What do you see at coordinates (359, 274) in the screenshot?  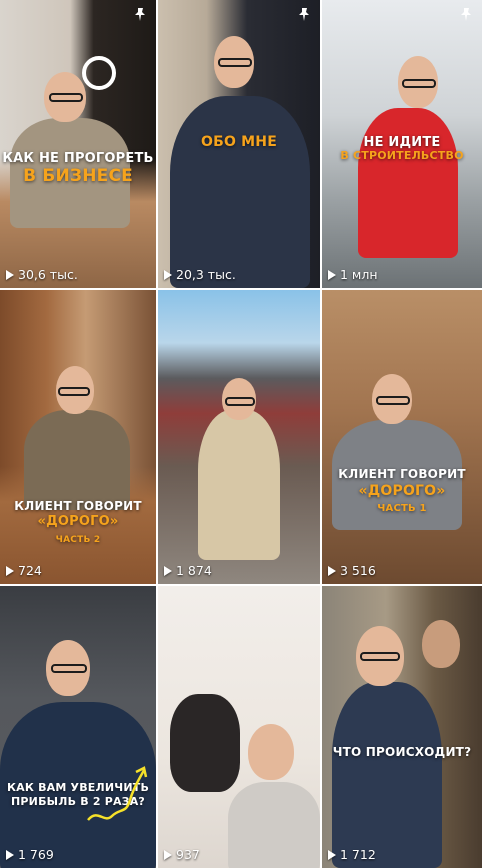 I see `view-count-label: 1 млн` at bounding box center [359, 274].